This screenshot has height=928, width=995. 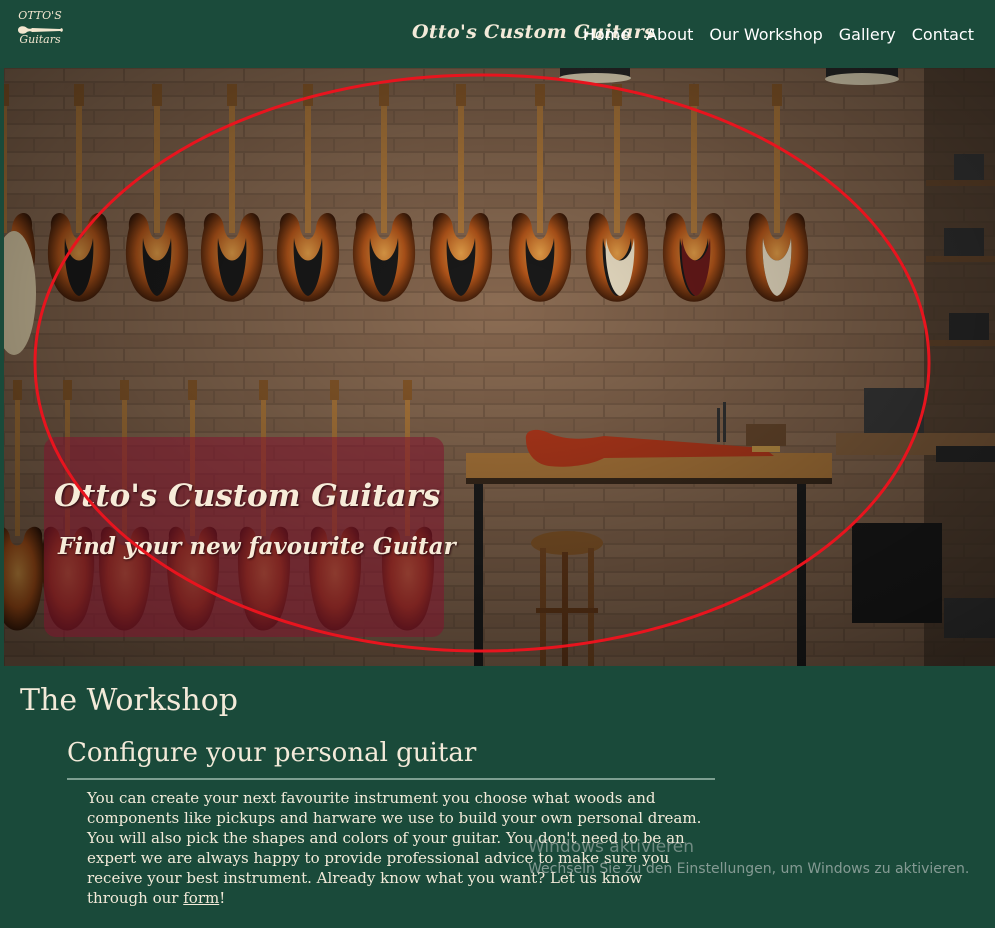 I want to click on nav-about-link: About, so click(x=669, y=34).